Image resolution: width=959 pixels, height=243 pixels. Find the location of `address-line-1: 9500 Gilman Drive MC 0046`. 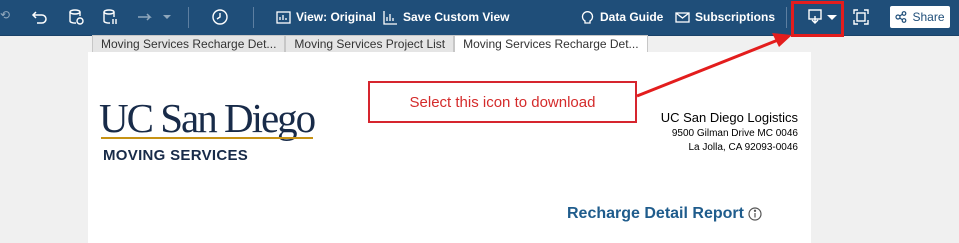

address-line-1: 9500 Gilman Drive MC 0046 is located at coordinates (734, 133).